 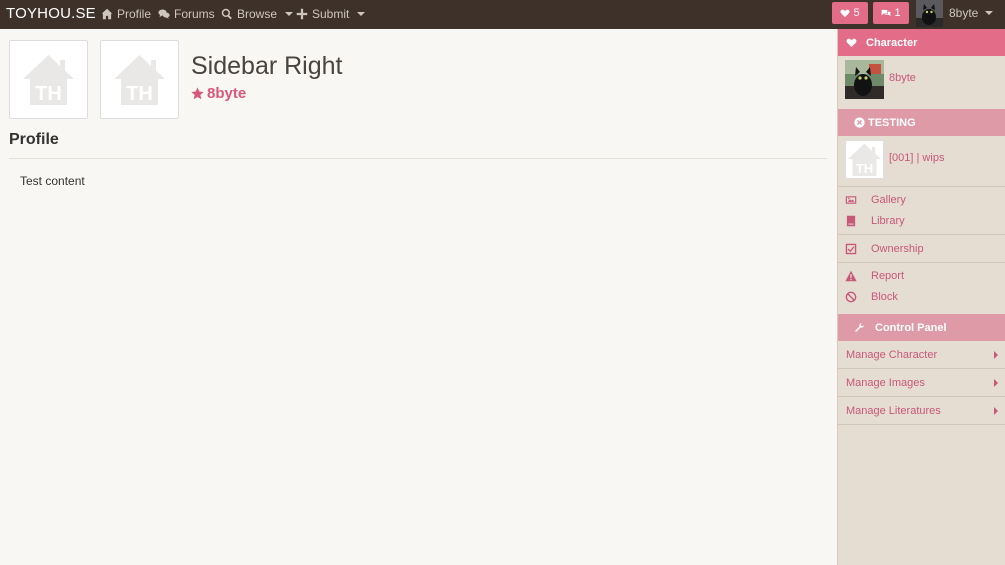 I want to click on nav-submit: Submit, so click(x=331, y=14).